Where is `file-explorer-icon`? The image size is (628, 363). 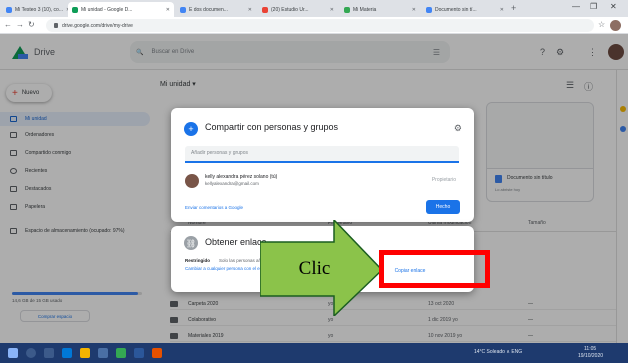
file-explorer-icon is located at coordinates (85, 353).